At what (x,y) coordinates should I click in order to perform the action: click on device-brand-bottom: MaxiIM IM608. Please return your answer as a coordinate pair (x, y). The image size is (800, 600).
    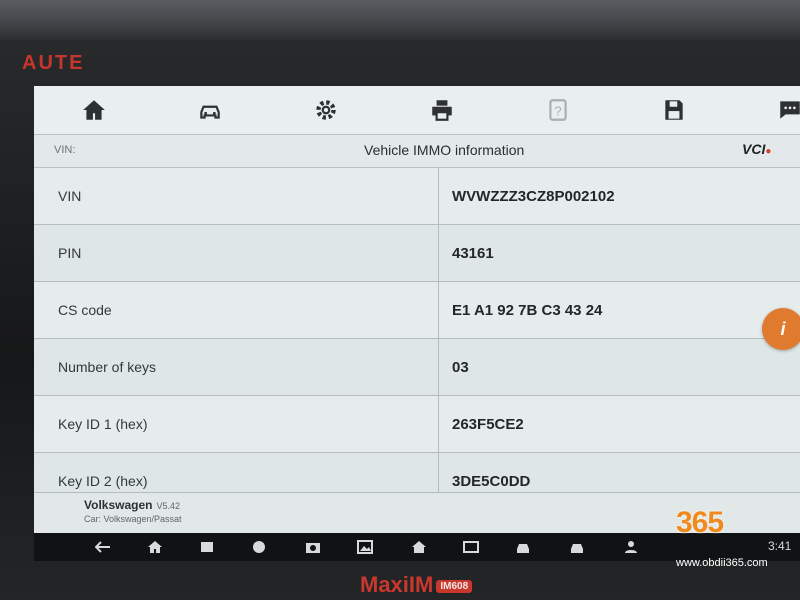
    Looking at the image, I should click on (416, 585).